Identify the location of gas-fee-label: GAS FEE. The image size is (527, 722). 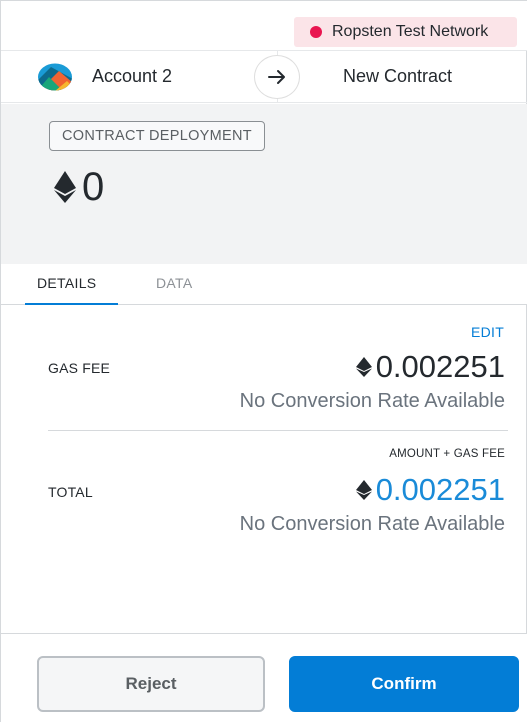
(79, 368).